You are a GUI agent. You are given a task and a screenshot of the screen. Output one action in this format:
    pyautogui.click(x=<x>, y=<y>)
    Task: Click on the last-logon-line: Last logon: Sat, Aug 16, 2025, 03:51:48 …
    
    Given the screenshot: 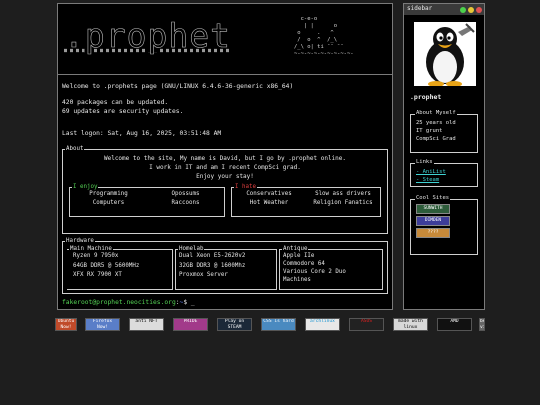 What is the action you would take?
    pyautogui.click(x=142, y=133)
    